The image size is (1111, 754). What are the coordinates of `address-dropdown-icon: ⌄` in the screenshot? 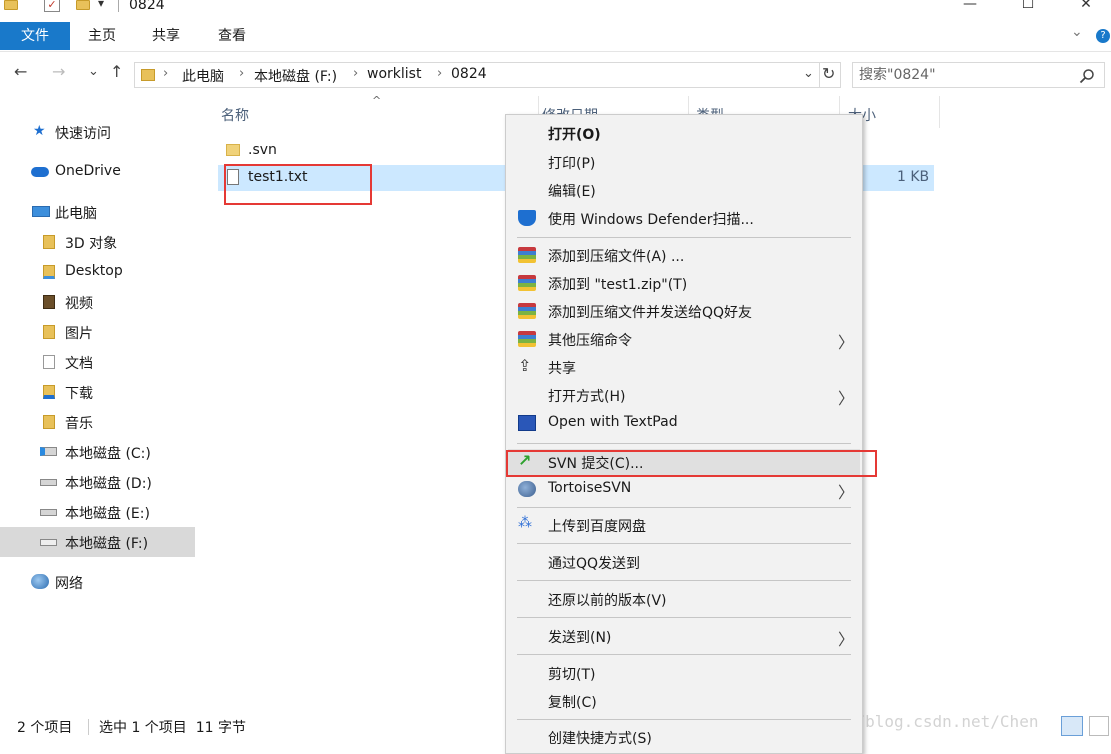 It's located at (808, 73).